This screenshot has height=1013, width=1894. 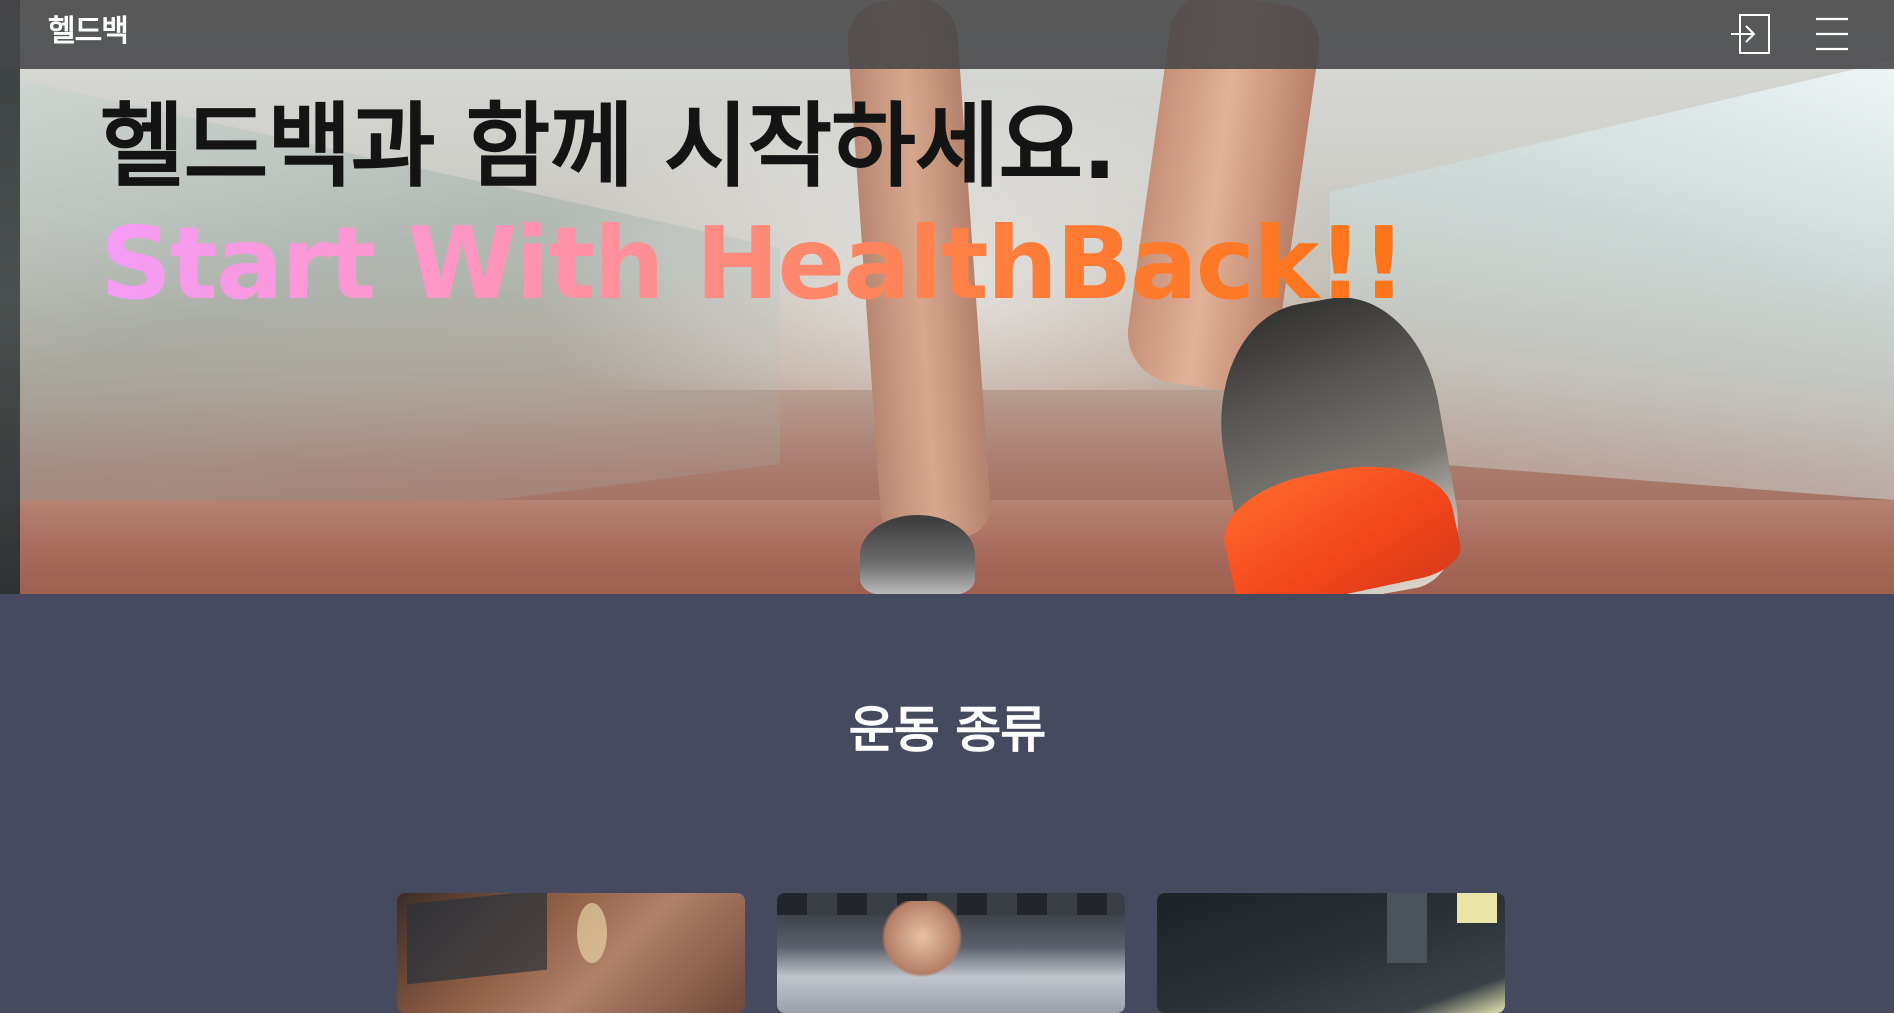 What do you see at coordinates (1750, 34) in the screenshot?
I see `login-icon` at bounding box center [1750, 34].